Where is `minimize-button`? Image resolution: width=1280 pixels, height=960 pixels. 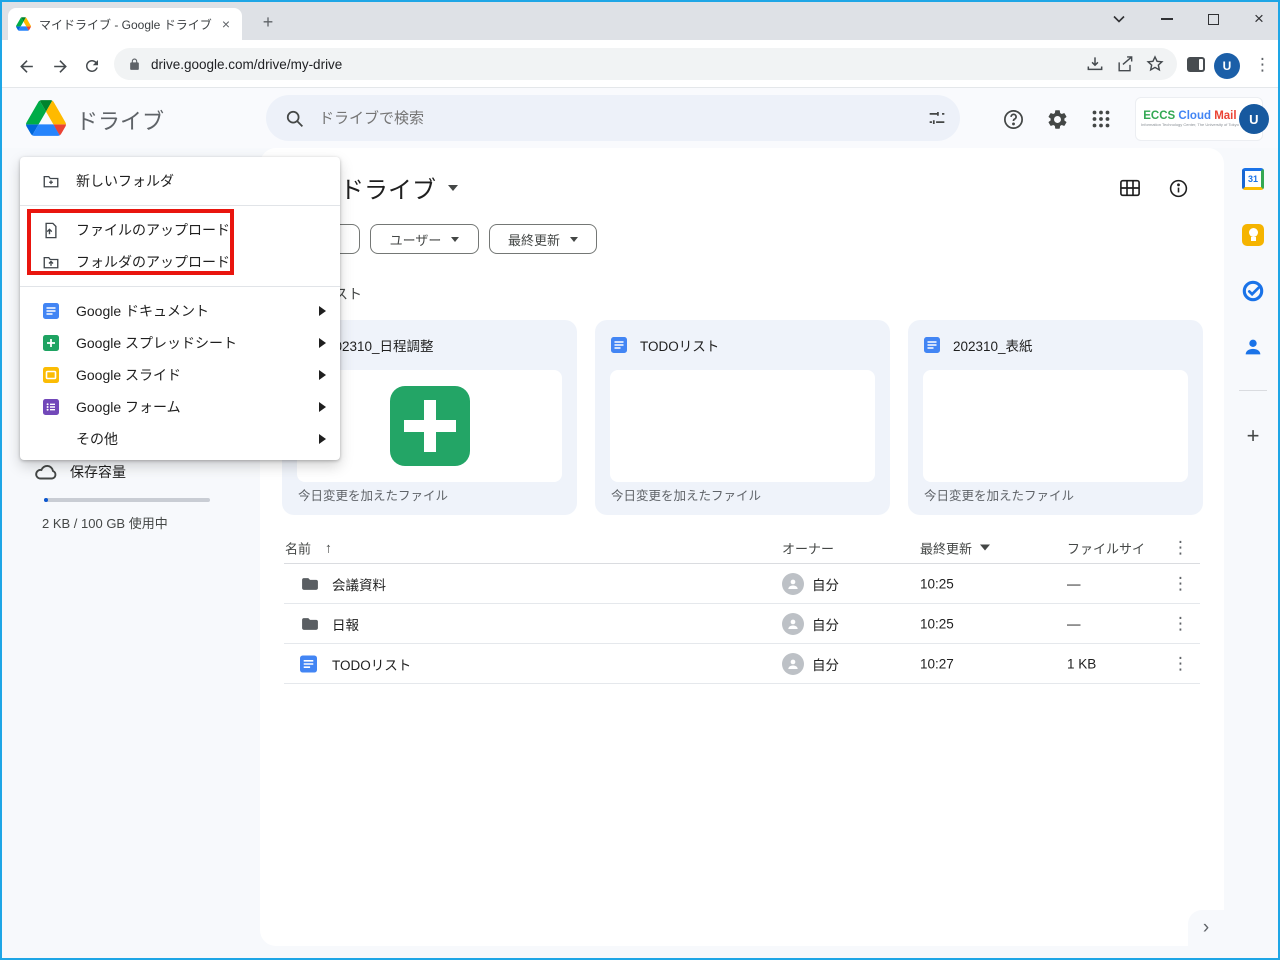 minimize-button is located at coordinates (1167, 19).